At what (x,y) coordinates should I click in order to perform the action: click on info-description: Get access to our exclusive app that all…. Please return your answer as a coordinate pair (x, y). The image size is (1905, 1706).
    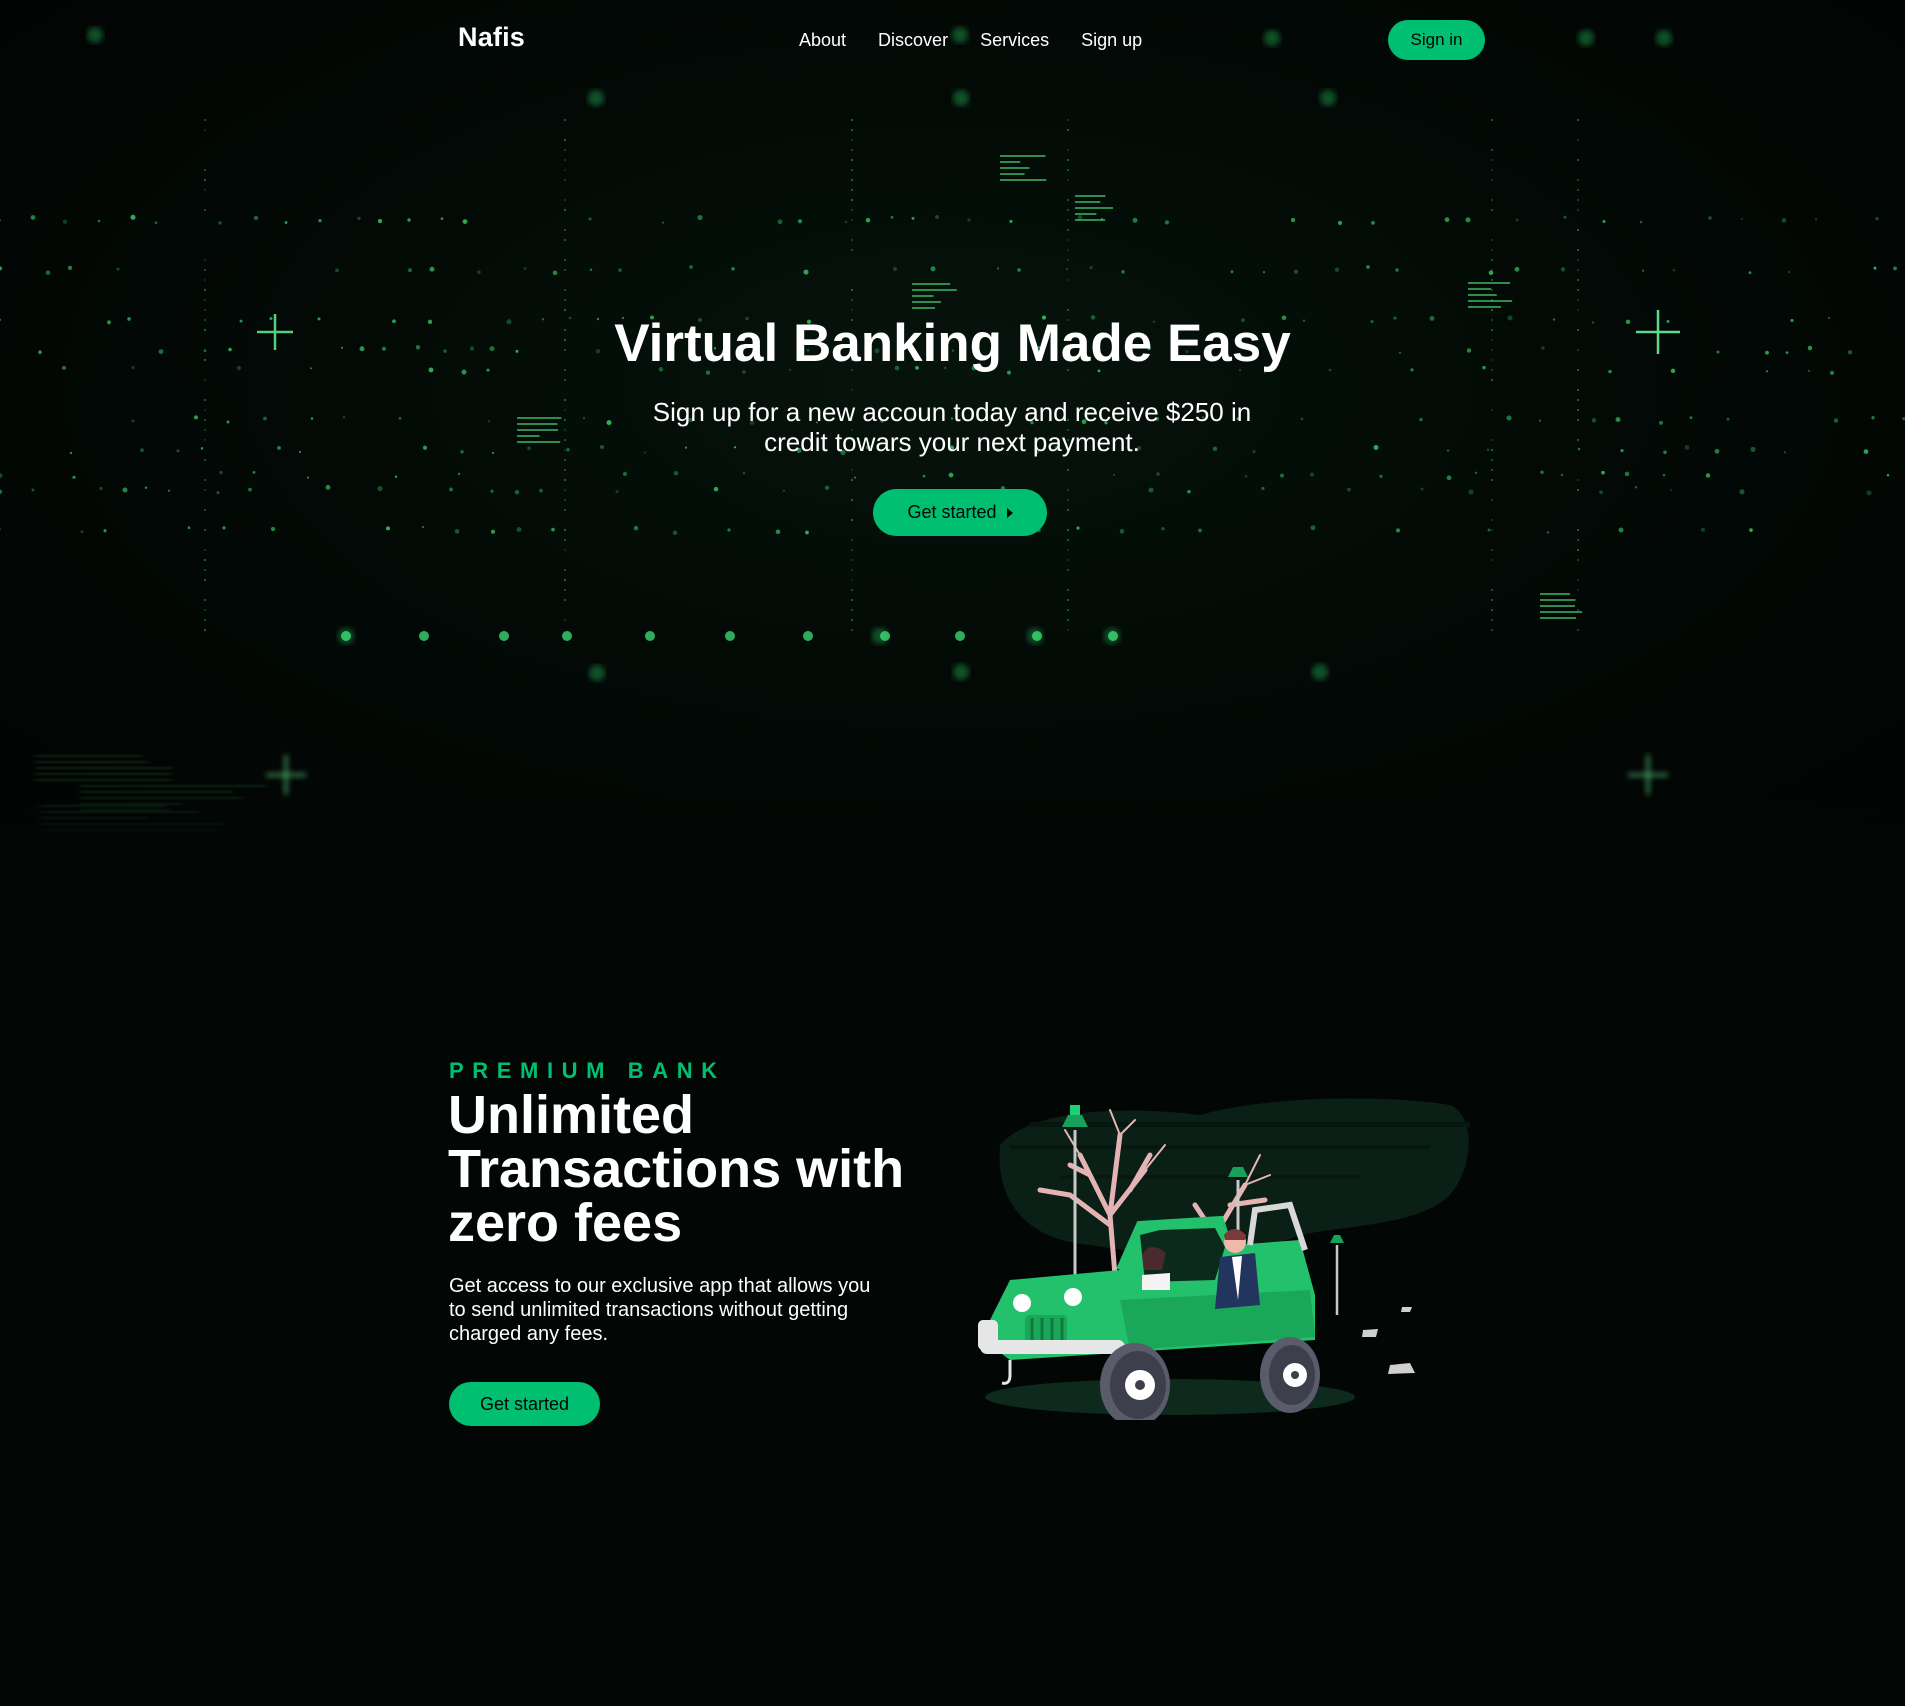
    Looking at the image, I should click on (660, 1310).